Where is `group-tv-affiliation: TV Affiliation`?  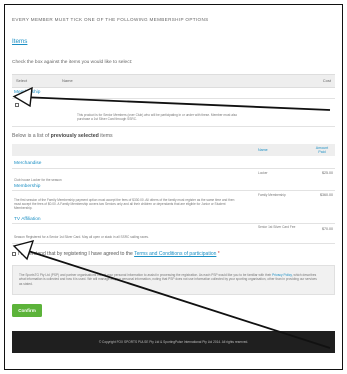
group-tv-affiliation: TV Affiliation is located at coordinates (27, 219).